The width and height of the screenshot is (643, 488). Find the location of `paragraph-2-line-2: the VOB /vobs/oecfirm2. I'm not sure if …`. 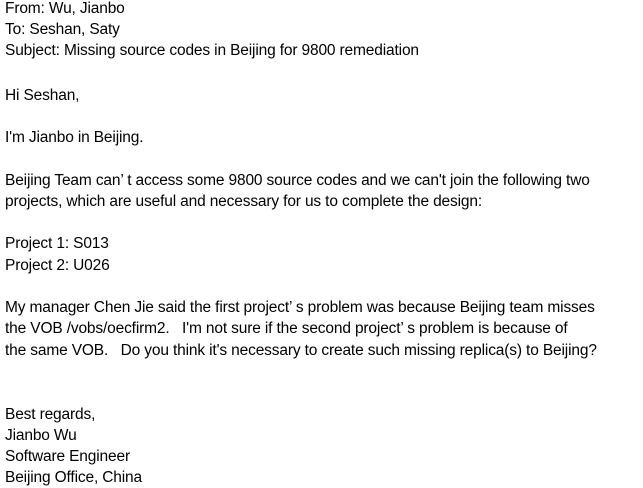

paragraph-2-line-2: the VOB /vobs/oecfirm2. I'm not sure if … is located at coordinates (286, 328).